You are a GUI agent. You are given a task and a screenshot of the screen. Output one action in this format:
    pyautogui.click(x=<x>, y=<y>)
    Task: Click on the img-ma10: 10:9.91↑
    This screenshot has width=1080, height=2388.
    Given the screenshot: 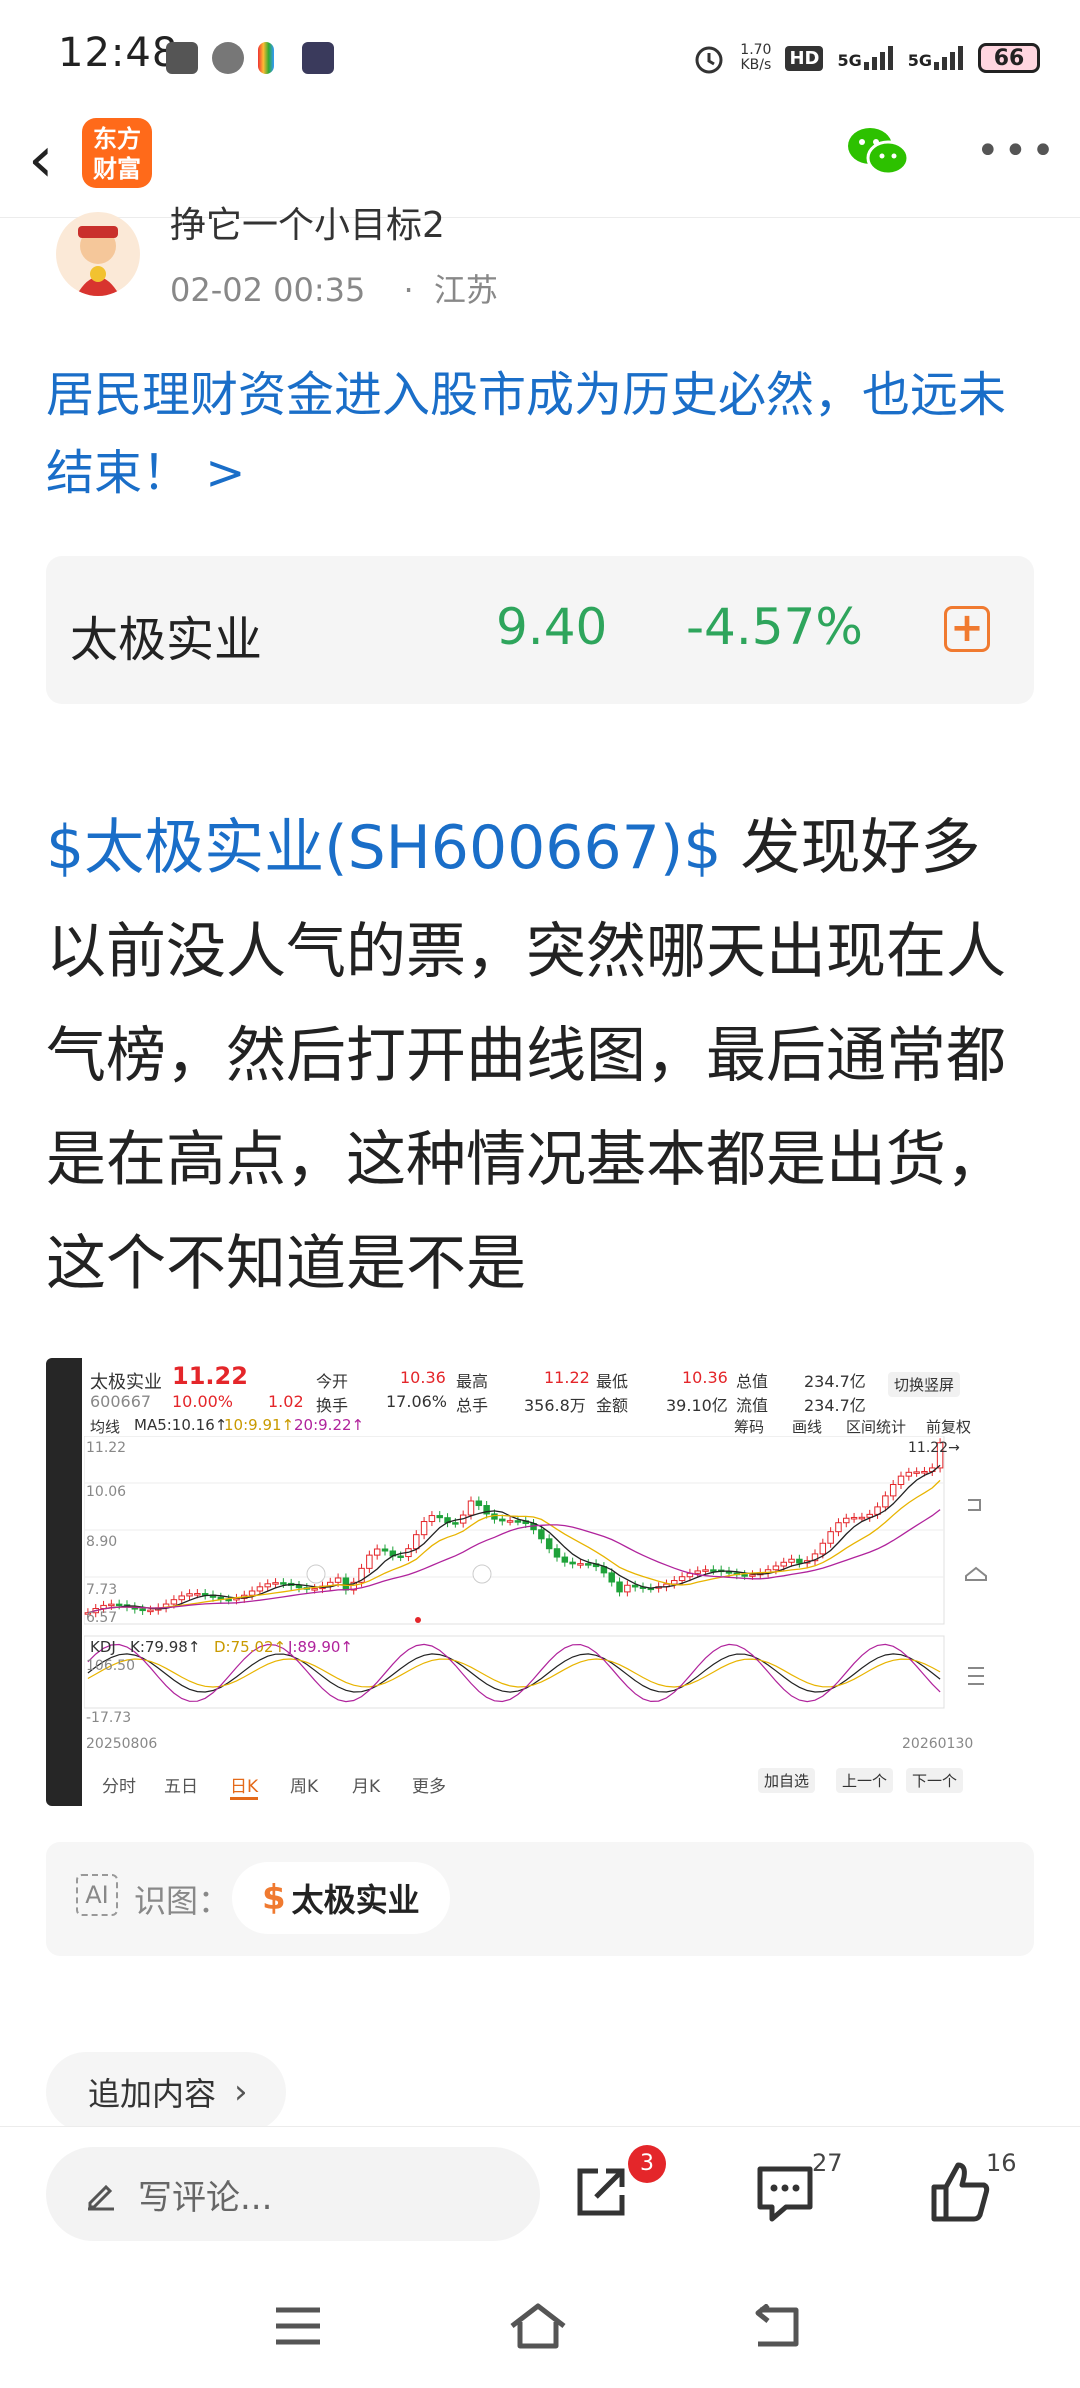 What is the action you would take?
    pyautogui.click(x=259, y=1425)
    